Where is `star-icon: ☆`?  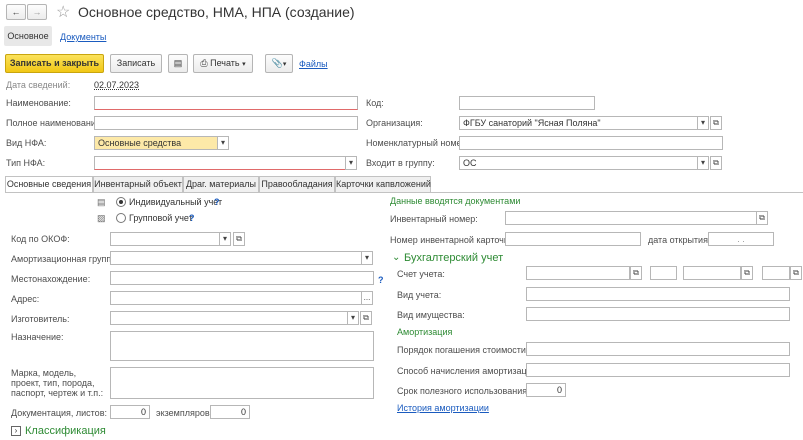 star-icon: ☆ is located at coordinates (63, 12).